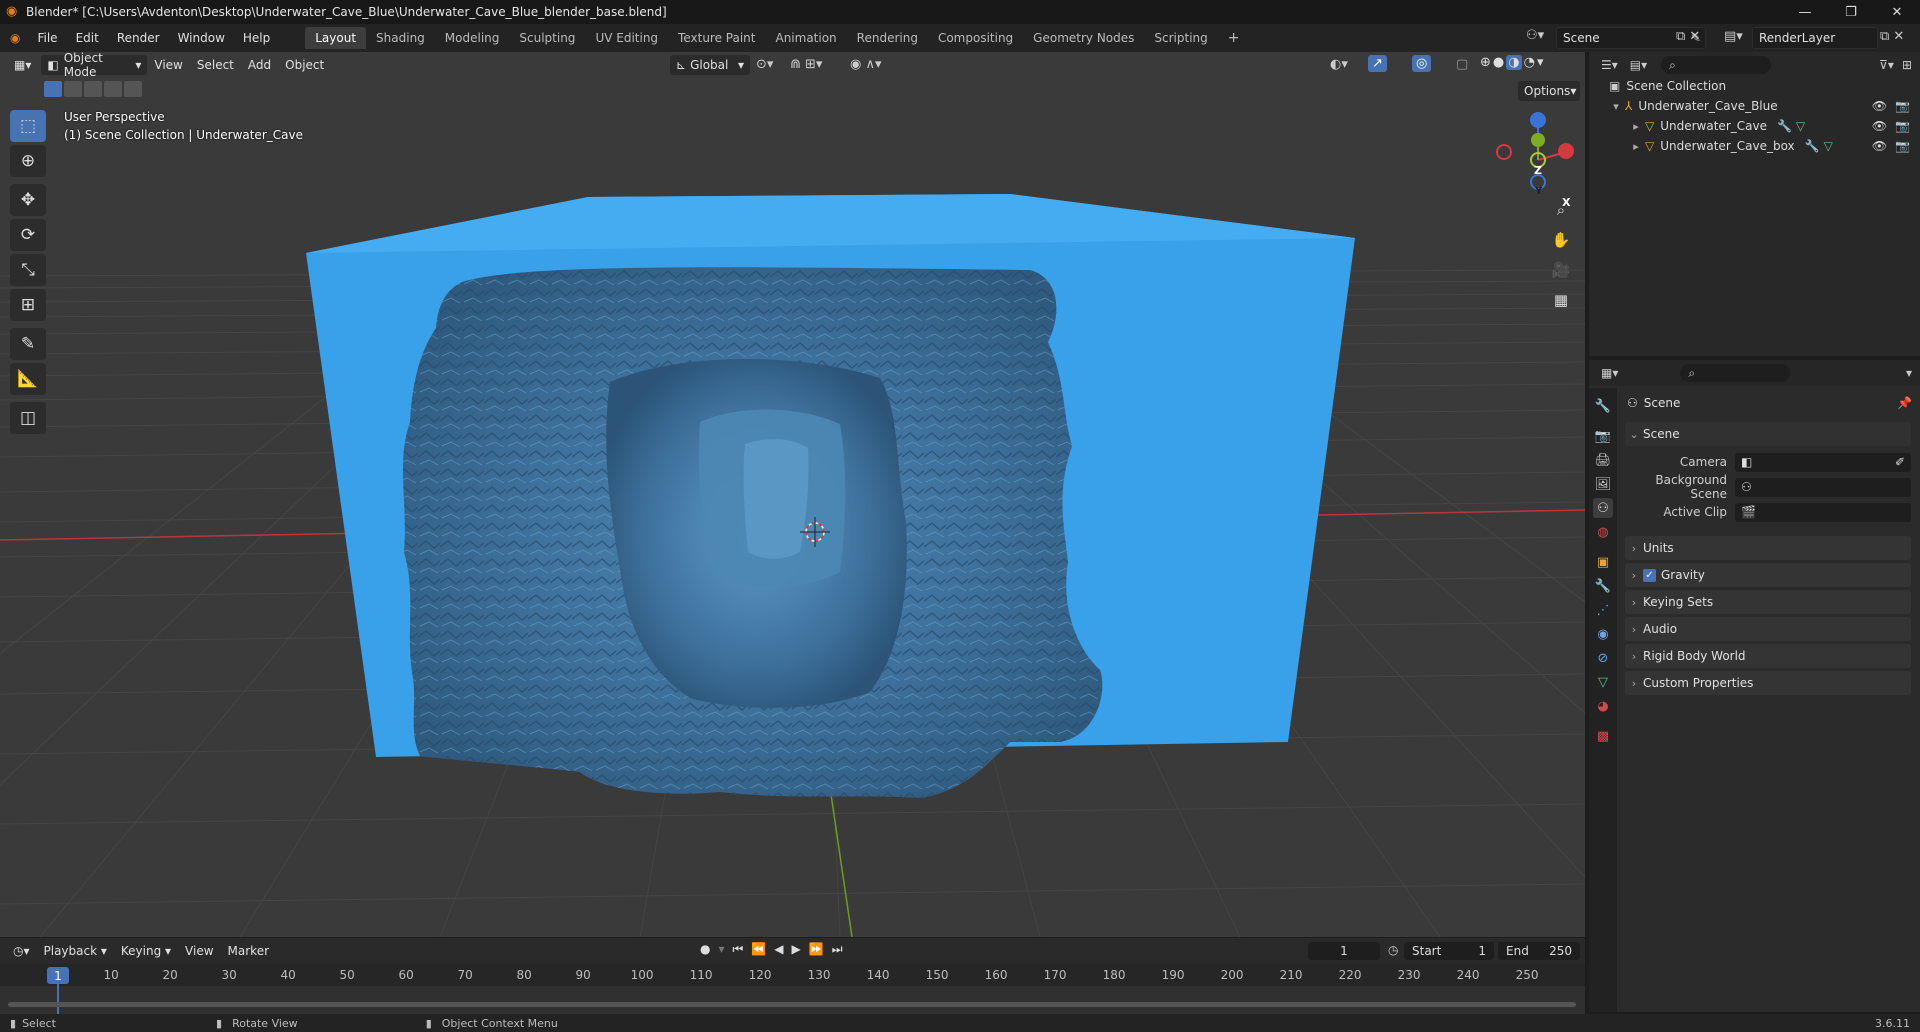 This screenshot has height=1032, width=1920. What do you see at coordinates (1549, 91) in the screenshot?
I see `options-dropdown: Options ▾` at bounding box center [1549, 91].